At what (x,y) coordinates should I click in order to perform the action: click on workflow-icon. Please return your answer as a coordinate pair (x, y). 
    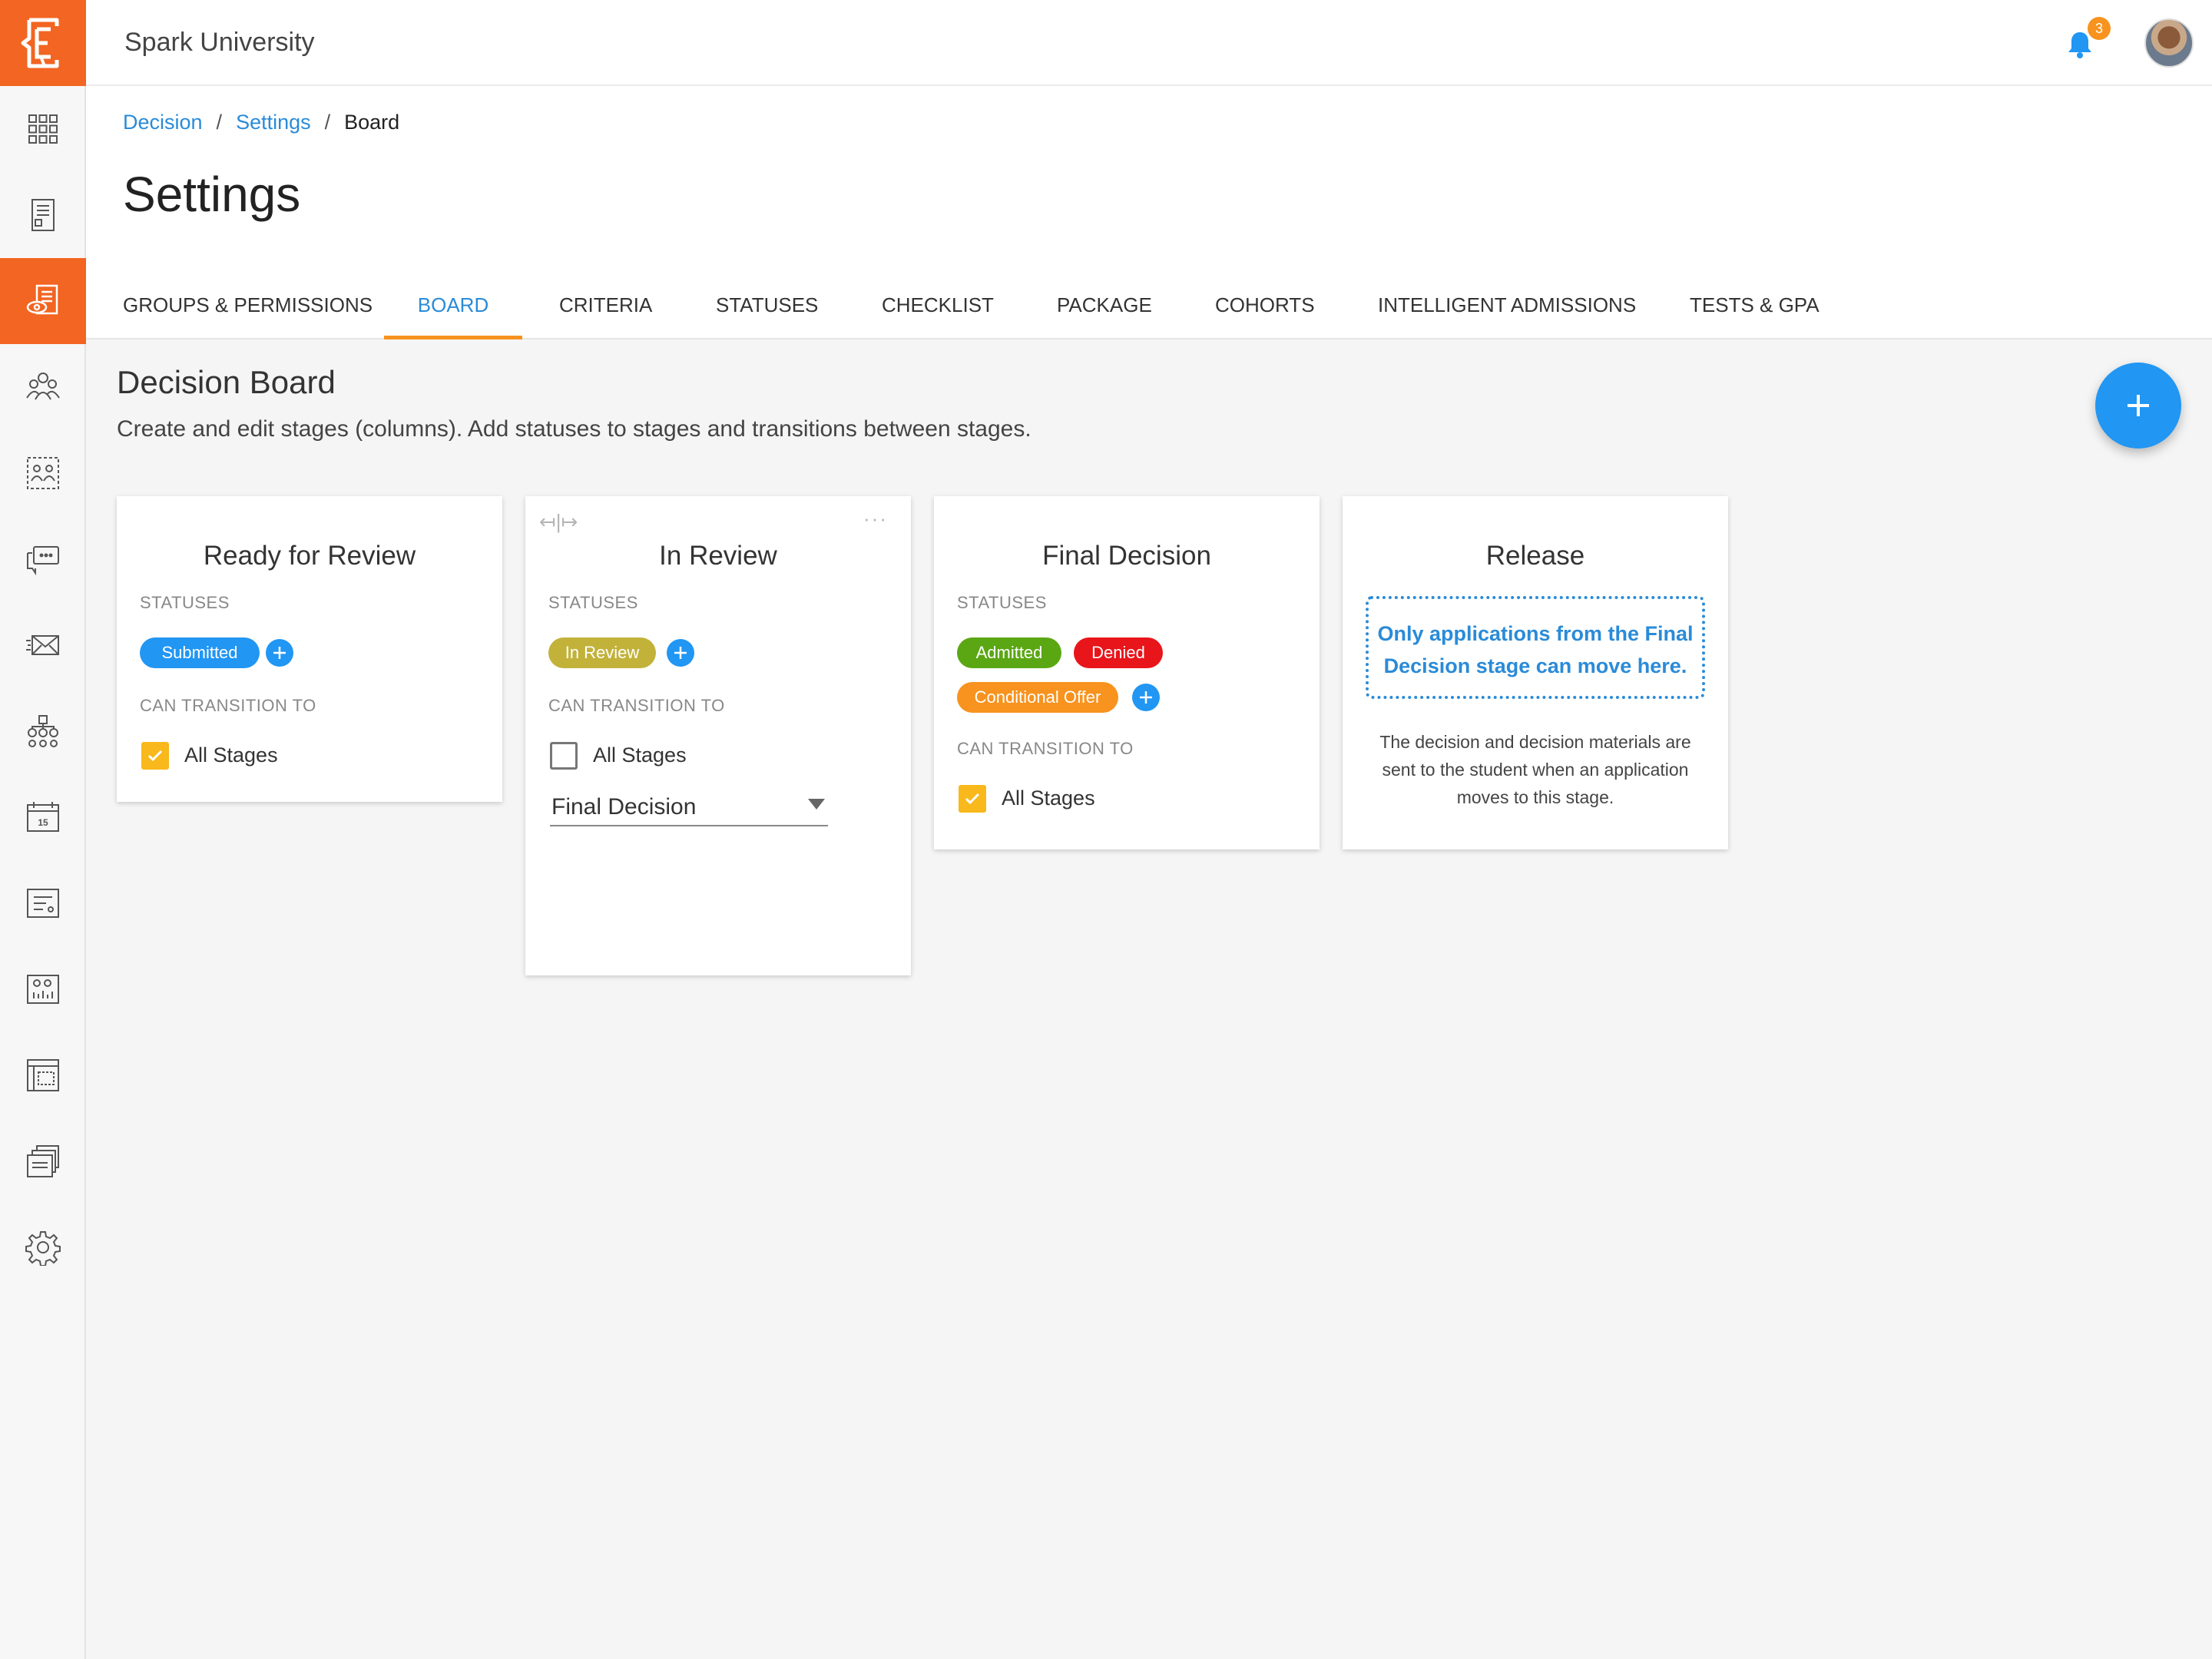
    Looking at the image, I should click on (43, 731).